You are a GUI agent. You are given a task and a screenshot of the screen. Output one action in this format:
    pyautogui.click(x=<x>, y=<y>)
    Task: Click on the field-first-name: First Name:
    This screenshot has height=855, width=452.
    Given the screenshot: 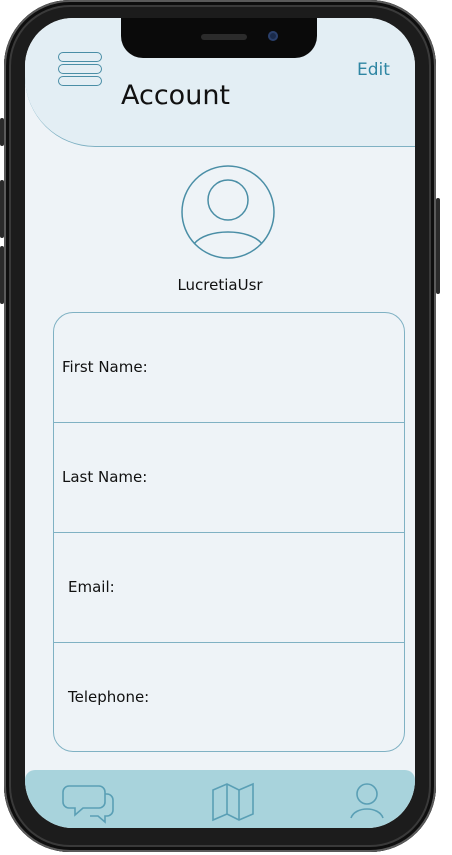 What is the action you would take?
    pyautogui.click(x=229, y=368)
    